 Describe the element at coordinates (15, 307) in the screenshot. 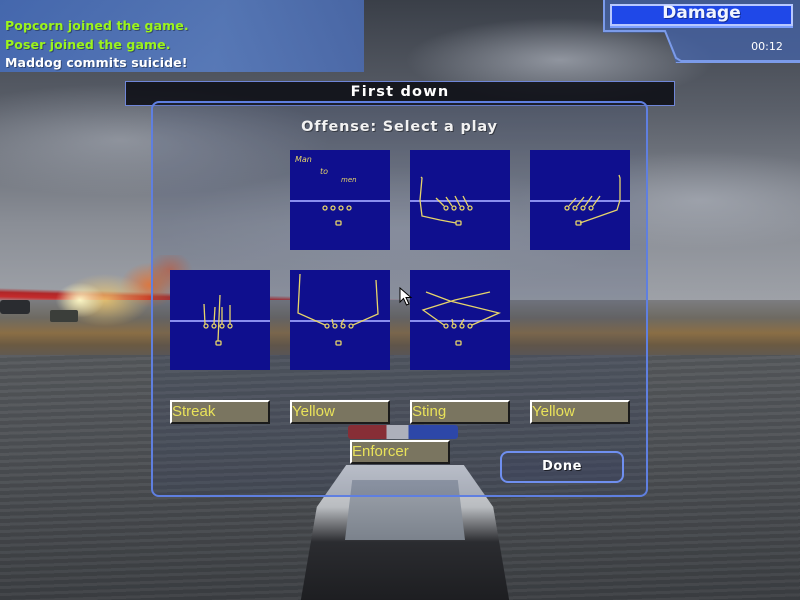

I see `vehicle-wreck` at that location.